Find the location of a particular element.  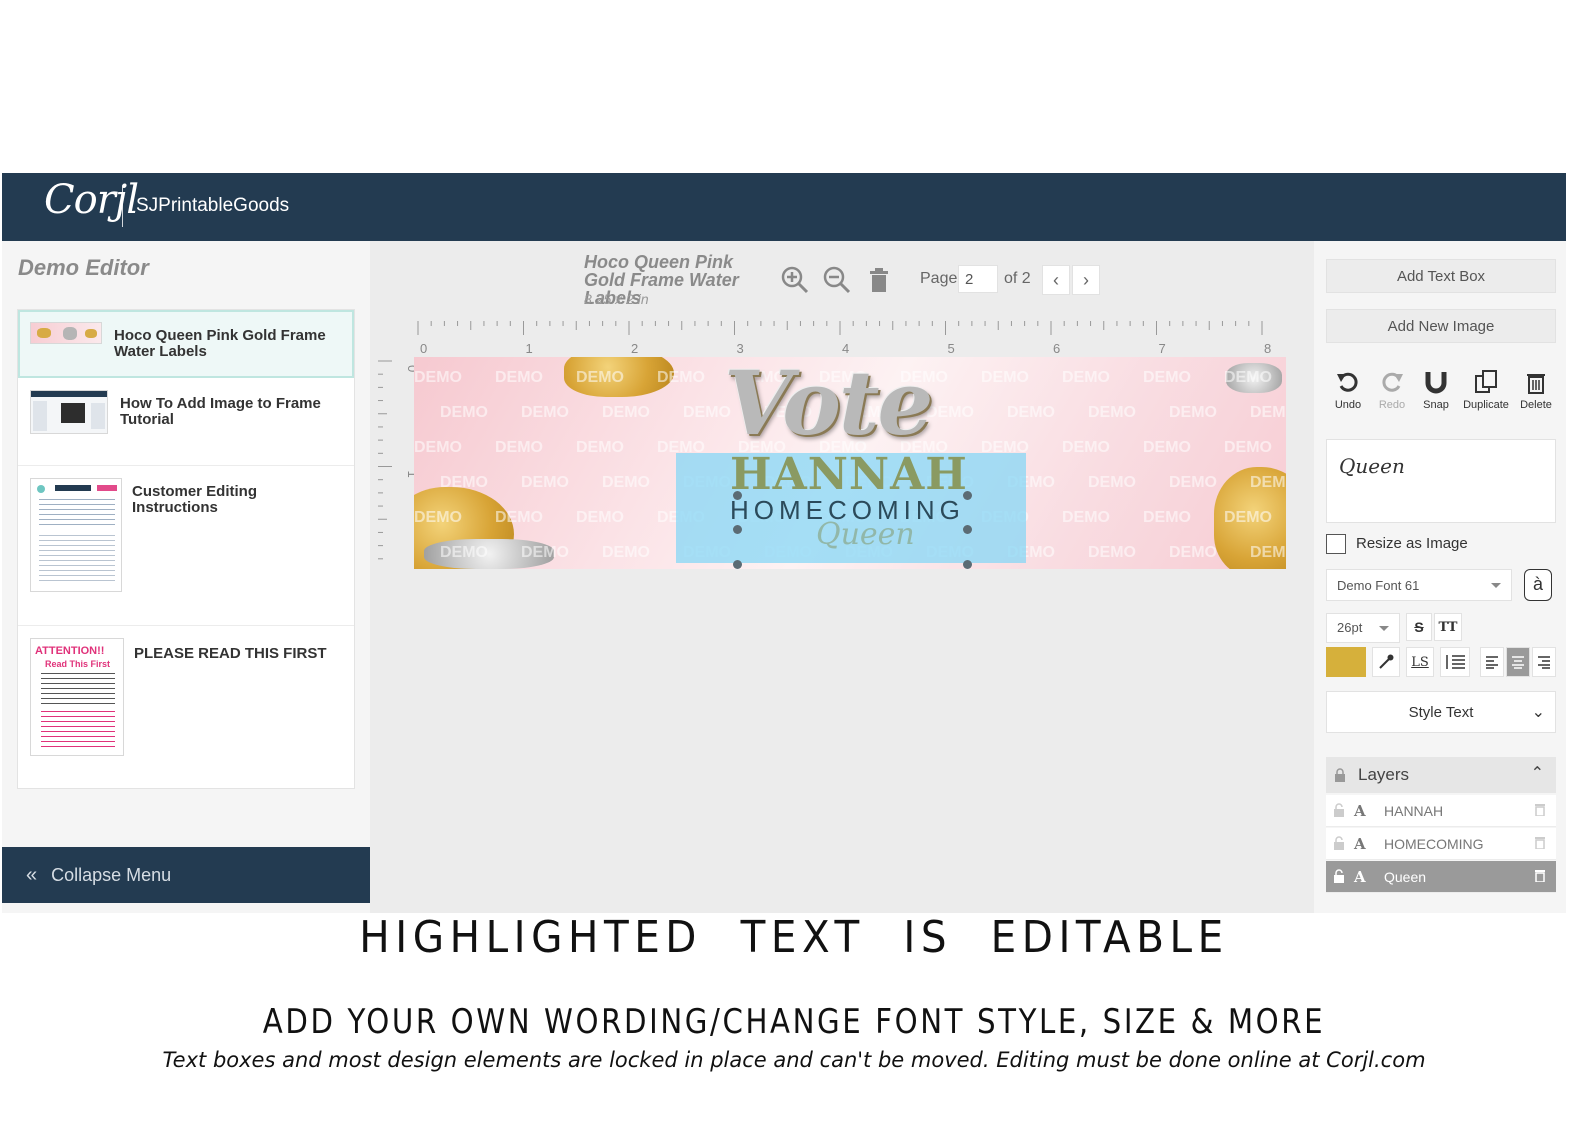

zoom-in-icon is located at coordinates (795, 280).